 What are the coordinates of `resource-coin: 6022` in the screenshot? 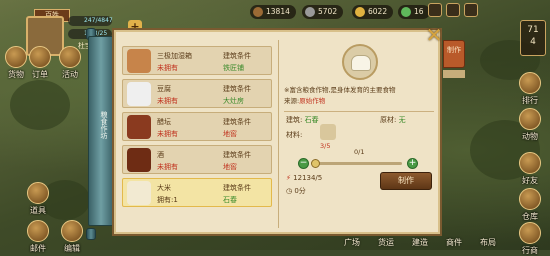 It's located at (373, 12).